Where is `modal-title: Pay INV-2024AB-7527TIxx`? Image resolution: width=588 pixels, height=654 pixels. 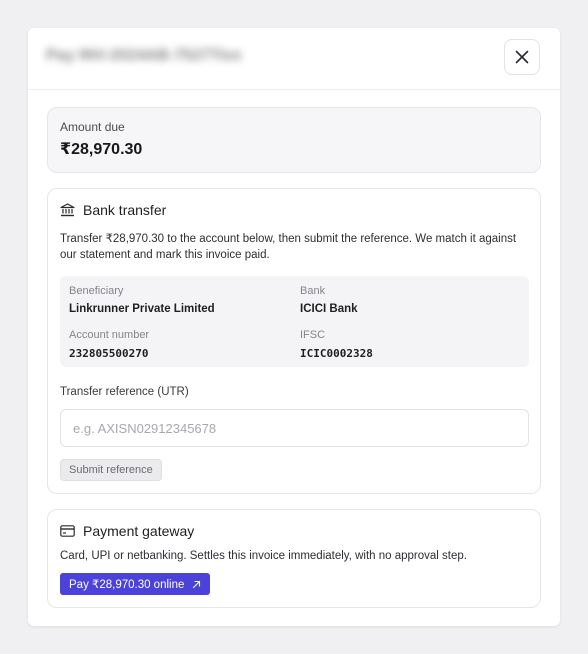
modal-title: Pay INV-2024AB-7527TIxx is located at coordinates (144, 55).